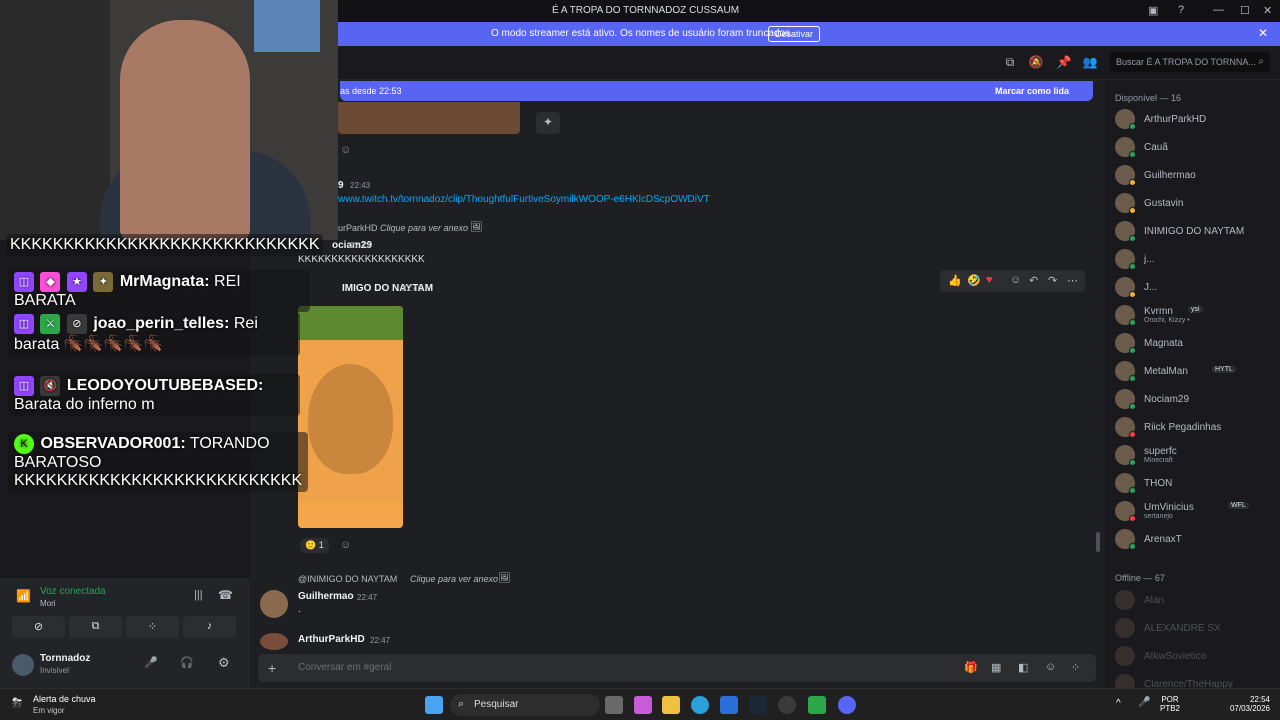  Describe the element at coordinates (1098, 542) in the screenshot. I see `scrollbar` at that location.